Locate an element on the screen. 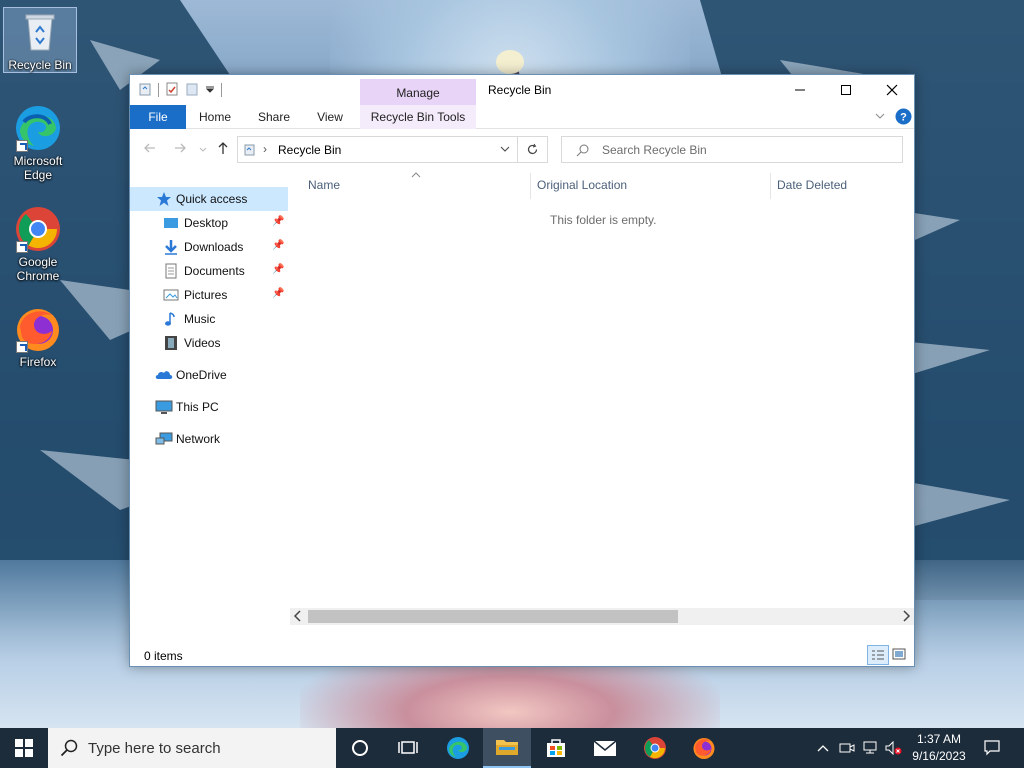  taskbar-chrome is located at coordinates (655, 748).